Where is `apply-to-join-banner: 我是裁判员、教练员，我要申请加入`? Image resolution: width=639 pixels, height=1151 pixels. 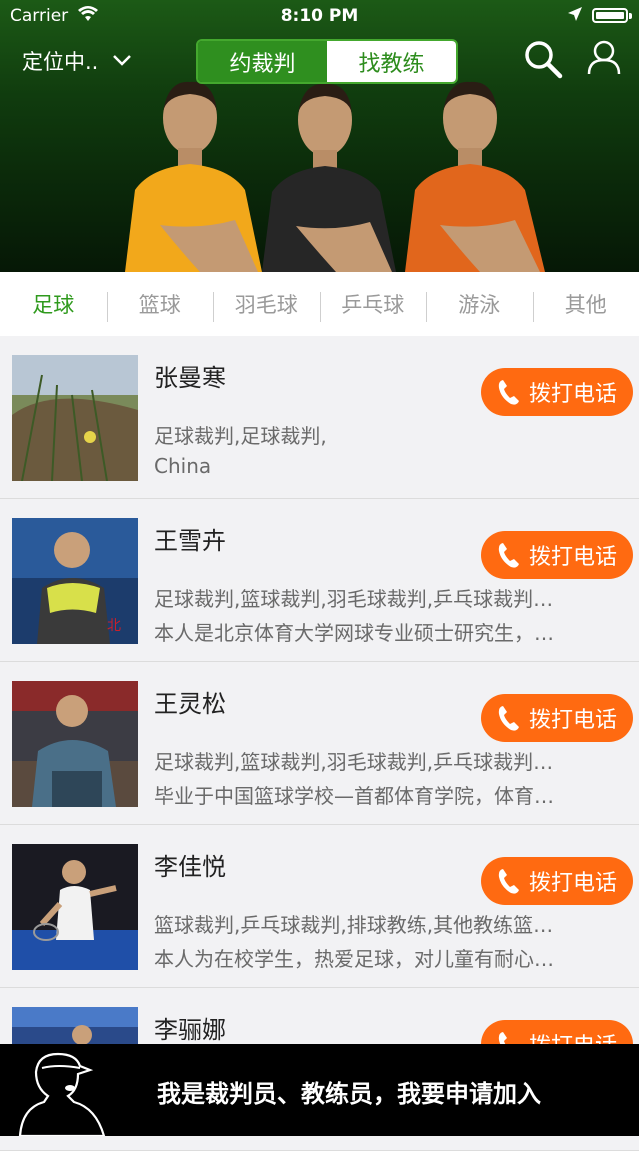
apply-to-join-banner: 我是裁判员、教练员，我要申请加入 is located at coordinates (319, 1090).